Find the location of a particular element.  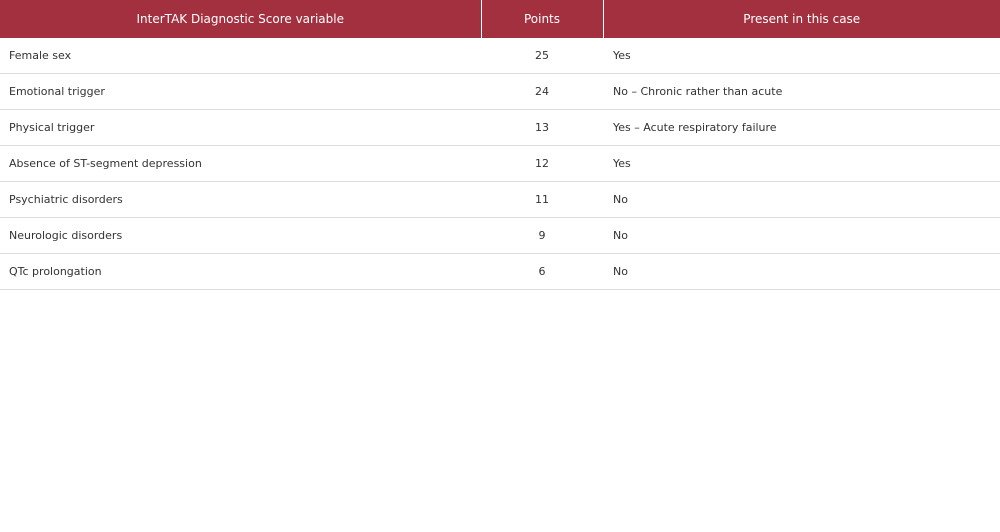

variable-cell: Female sex is located at coordinates (240, 56).